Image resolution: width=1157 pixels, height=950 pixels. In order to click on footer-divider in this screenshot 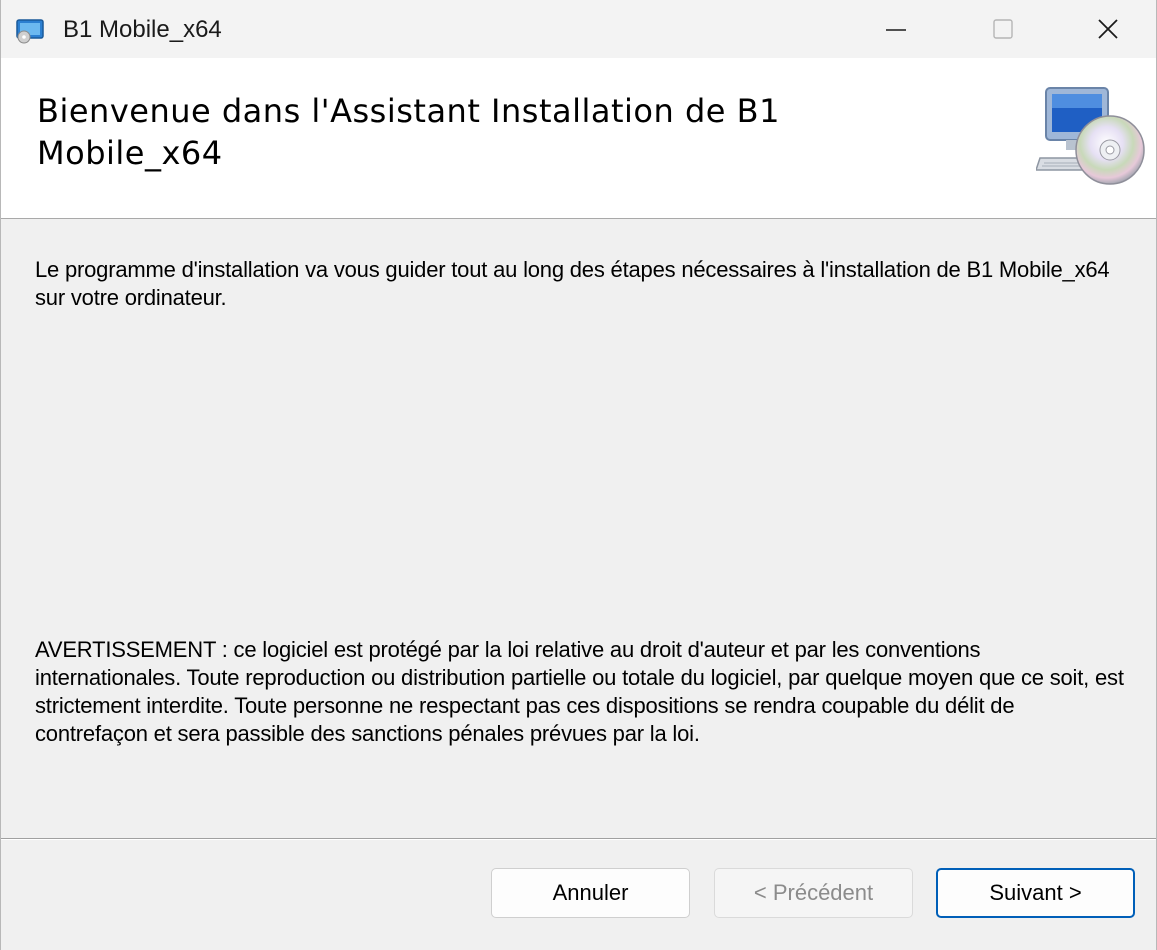, I will do `click(578, 839)`.